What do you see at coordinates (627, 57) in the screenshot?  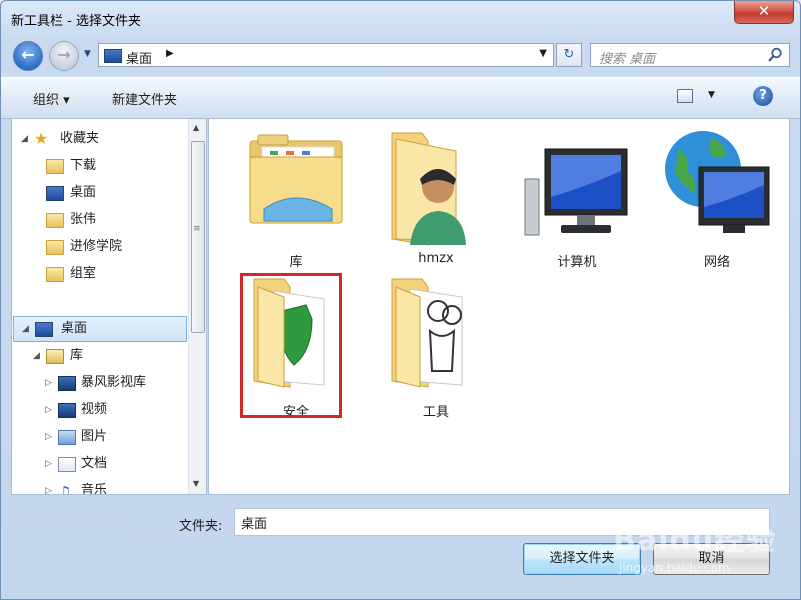 I see `search-placeholder: 搜索 桌面` at bounding box center [627, 57].